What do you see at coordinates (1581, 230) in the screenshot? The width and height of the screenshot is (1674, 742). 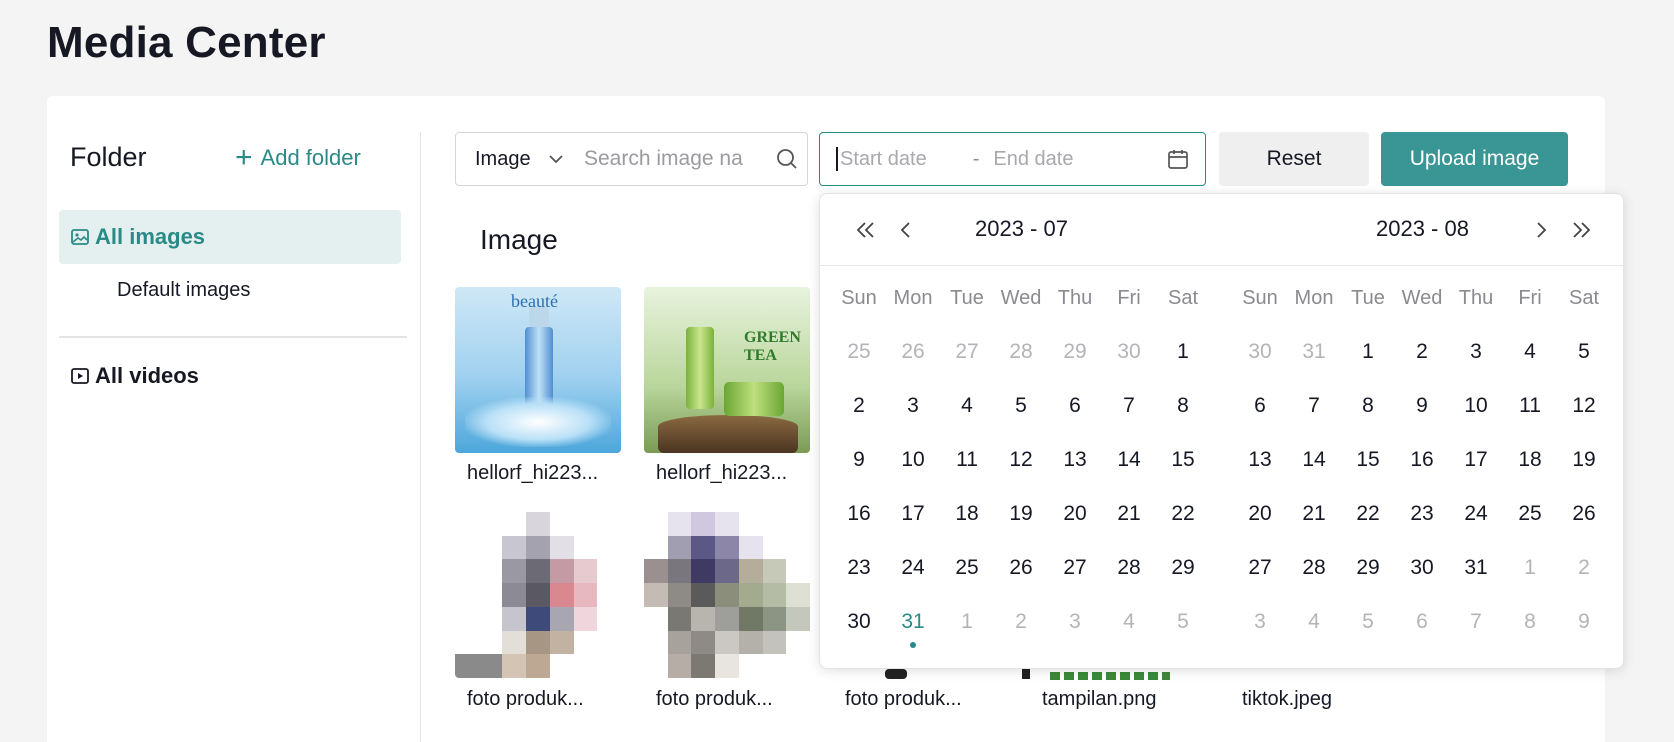 I see `next-year-icon` at bounding box center [1581, 230].